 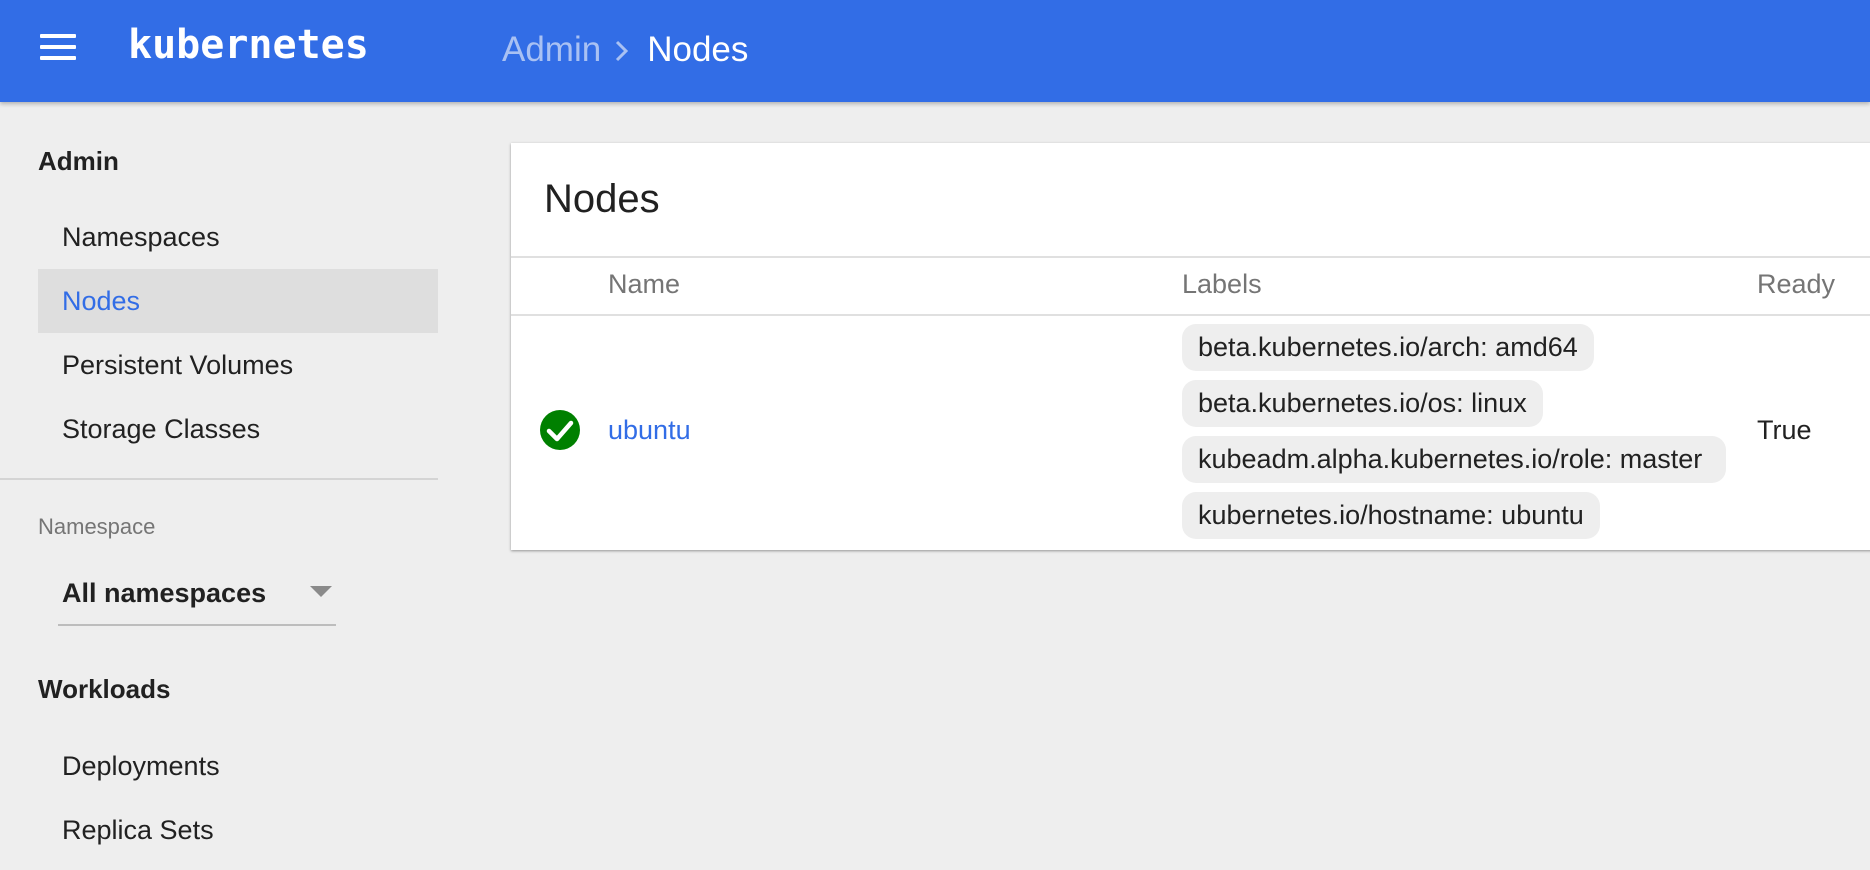 I want to click on namespace-select: All namespaces, so click(x=197, y=593).